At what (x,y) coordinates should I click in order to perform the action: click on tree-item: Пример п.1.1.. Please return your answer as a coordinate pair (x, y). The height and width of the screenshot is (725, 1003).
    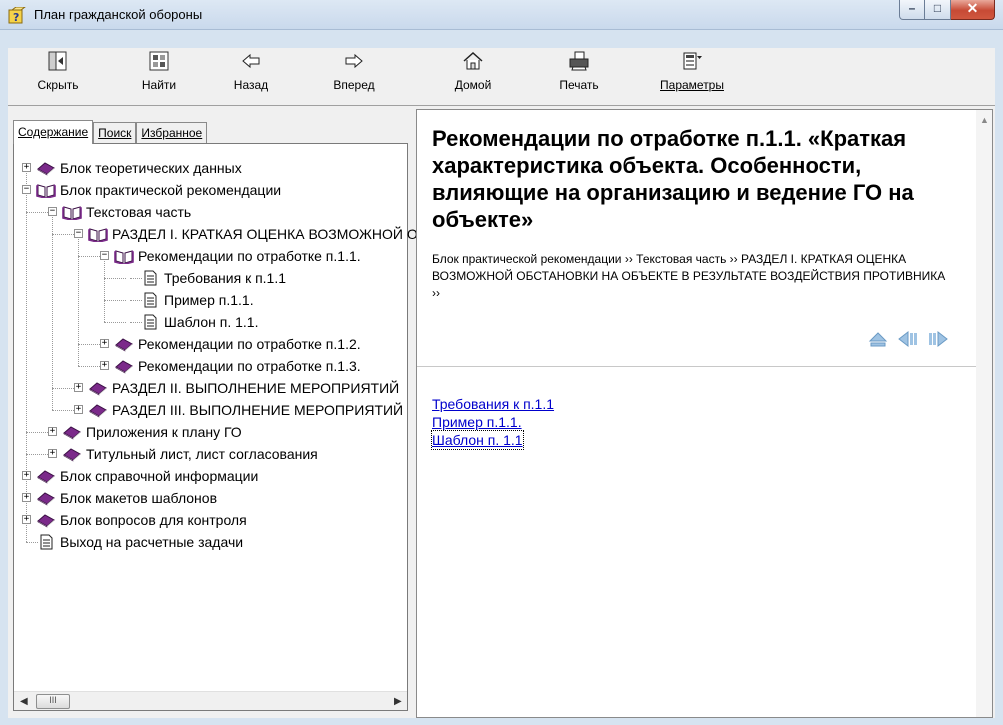
    Looking at the image, I should click on (210, 300).